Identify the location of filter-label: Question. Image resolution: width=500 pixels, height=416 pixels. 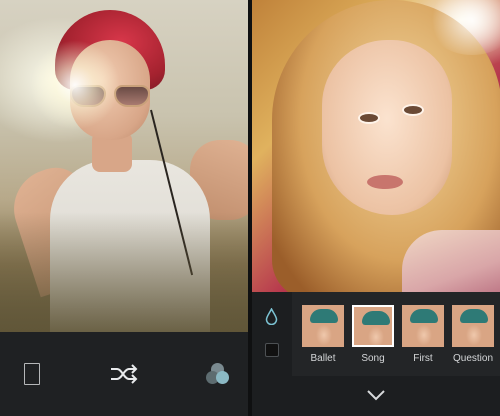
(473, 358).